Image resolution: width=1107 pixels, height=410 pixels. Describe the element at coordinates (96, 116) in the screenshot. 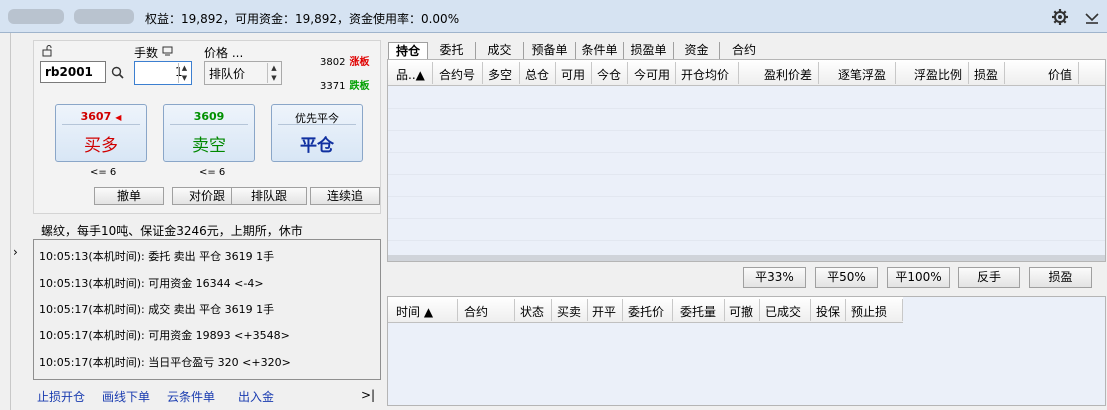

I see `buy-price: 3607` at that location.